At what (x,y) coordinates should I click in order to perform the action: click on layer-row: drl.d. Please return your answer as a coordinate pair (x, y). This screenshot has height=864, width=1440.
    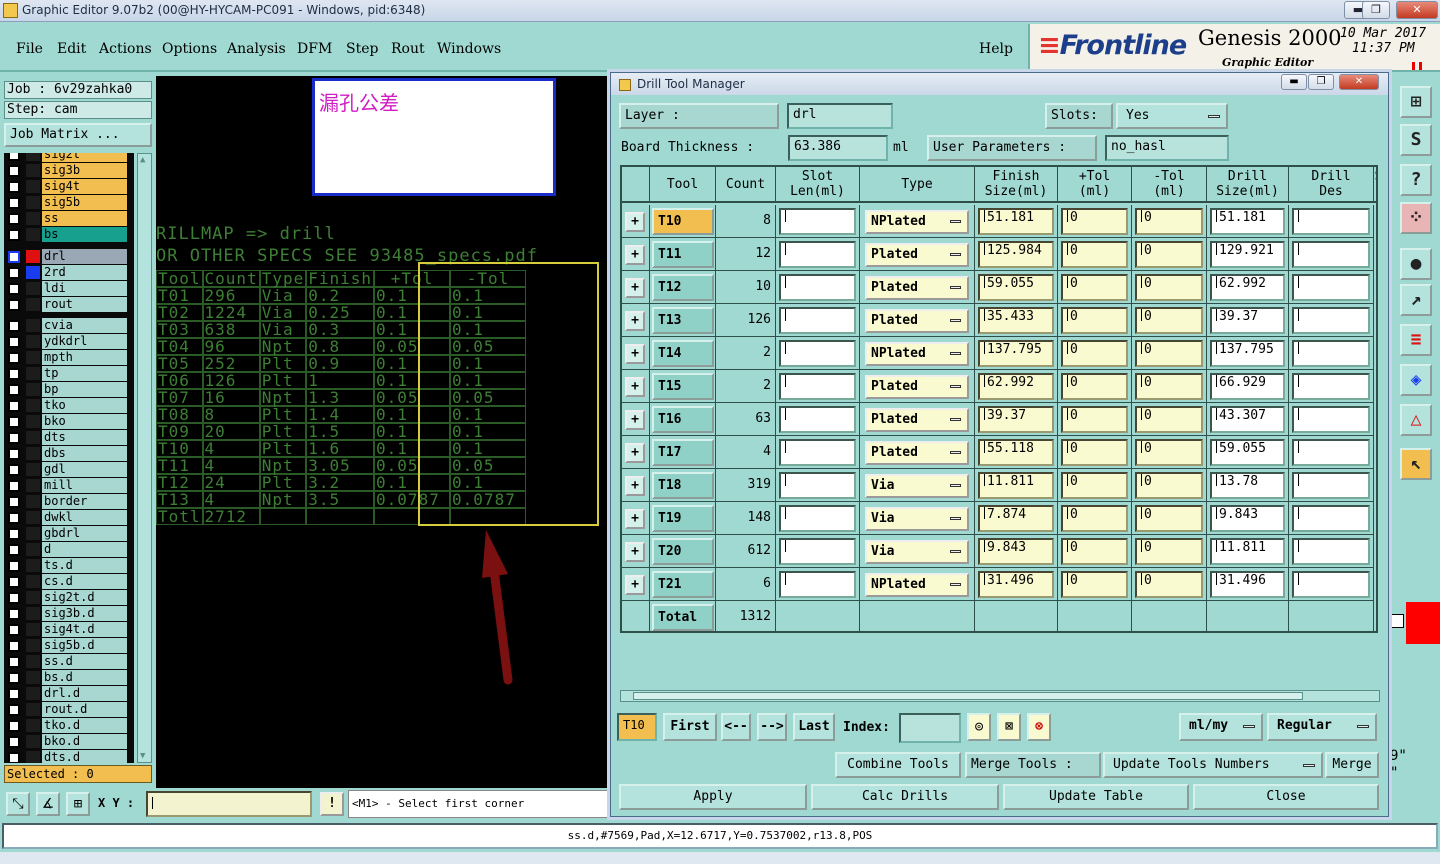
    Looking at the image, I should click on (67, 693).